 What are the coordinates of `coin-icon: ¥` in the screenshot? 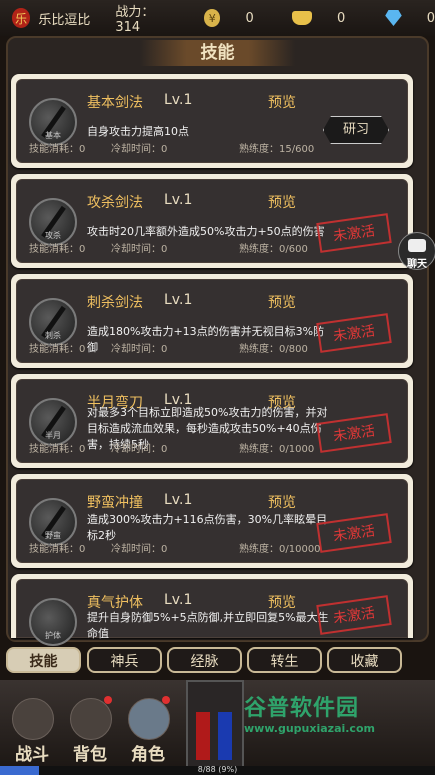 It's located at (212, 18).